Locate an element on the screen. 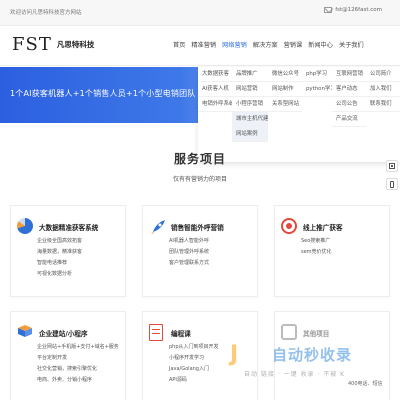 This screenshot has height=400, width=400. nav-solutions: 解决方案 is located at coordinates (265, 44).